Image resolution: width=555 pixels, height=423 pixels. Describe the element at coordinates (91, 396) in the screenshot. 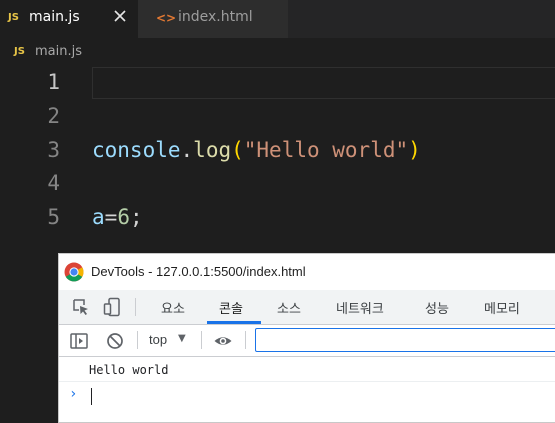

I see `text-caret` at that location.